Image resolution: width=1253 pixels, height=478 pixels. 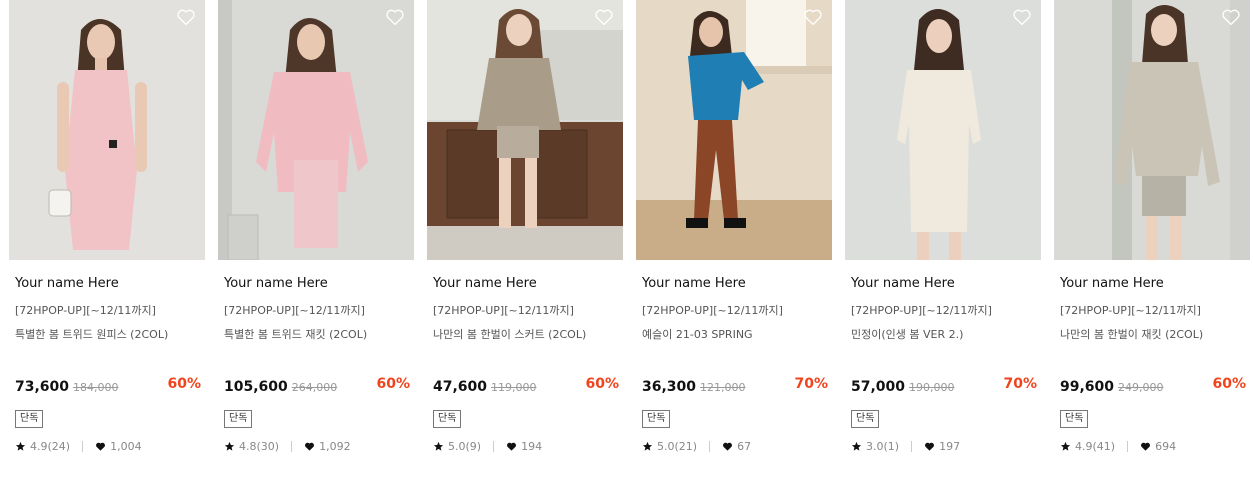 I want to click on product-stats: 3.0(1) 197, so click(x=905, y=446).